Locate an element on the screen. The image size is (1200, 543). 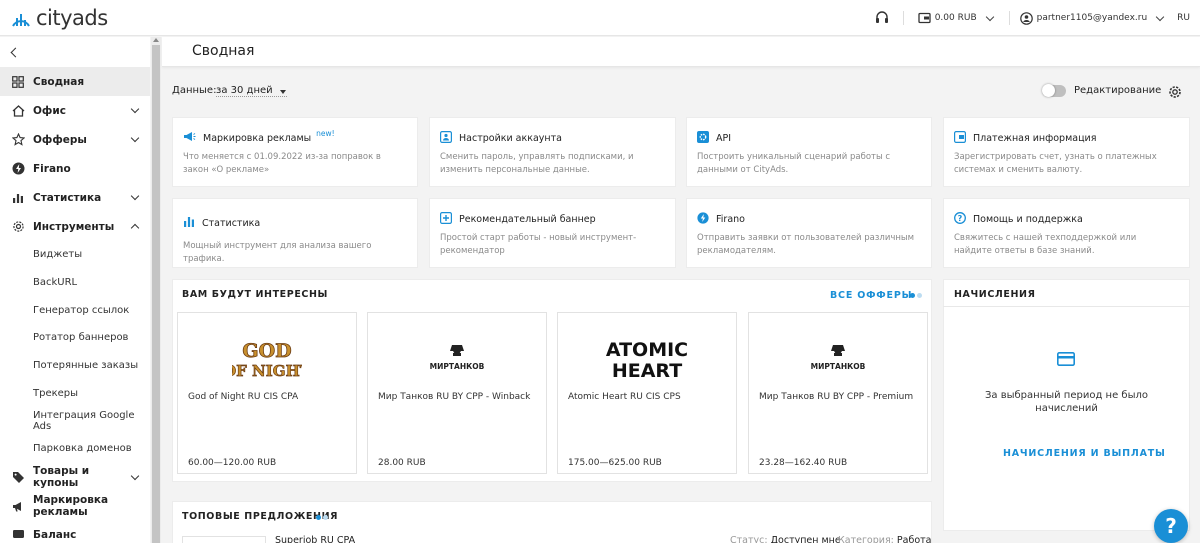
sidebar-subitem-lost-orders: Потерянные заказы is located at coordinates (75, 366).